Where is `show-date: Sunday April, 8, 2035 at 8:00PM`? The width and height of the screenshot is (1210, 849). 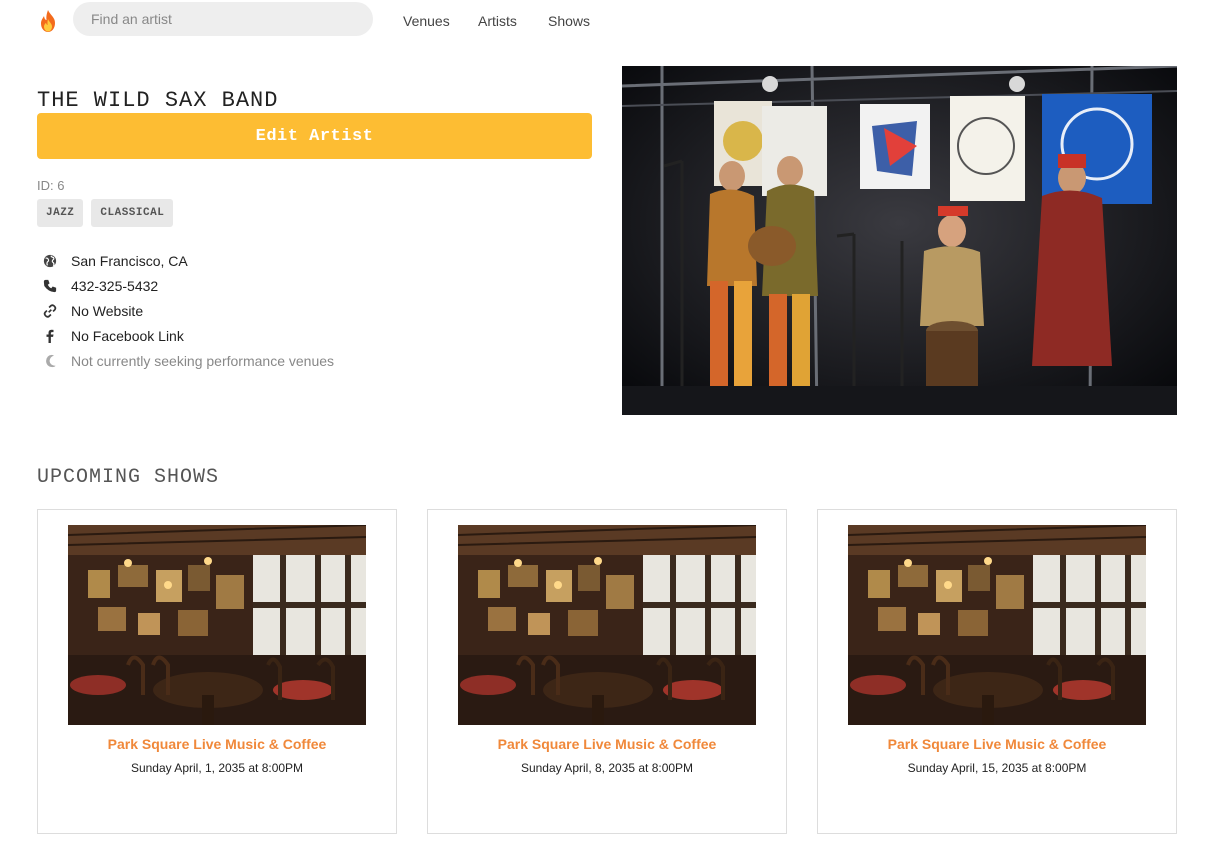
show-date: Sunday April, 8, 2035 at 8:00PM is located at coordinates (607, 768).